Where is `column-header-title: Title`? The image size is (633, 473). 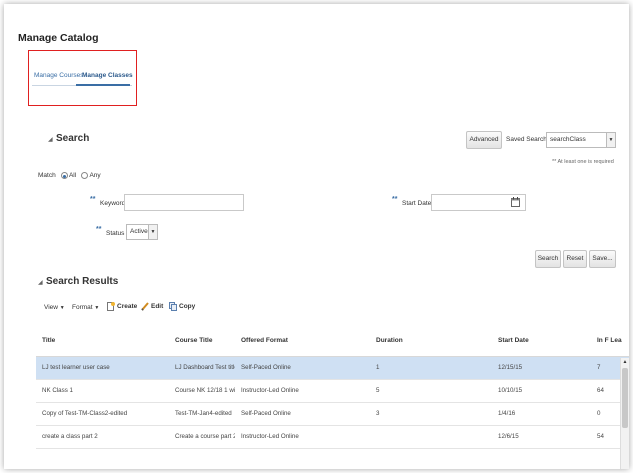 column-header-title: Title is located at coordinates (102, 341).